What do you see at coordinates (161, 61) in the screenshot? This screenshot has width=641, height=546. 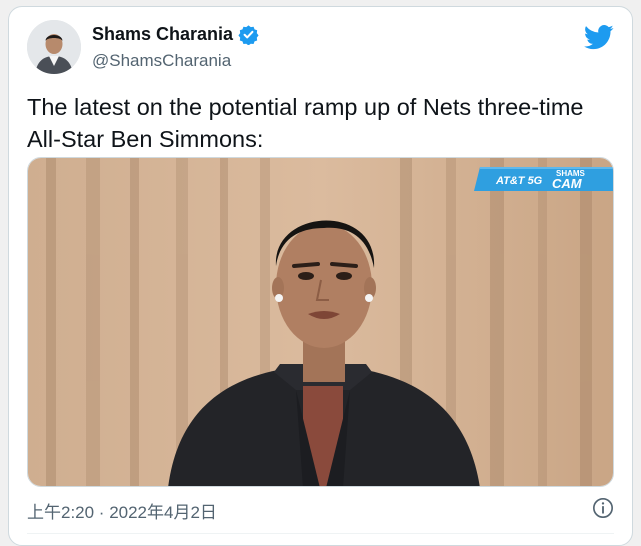 I see `author-handle: @ShamsCharania` at bounding box center [161, 61].